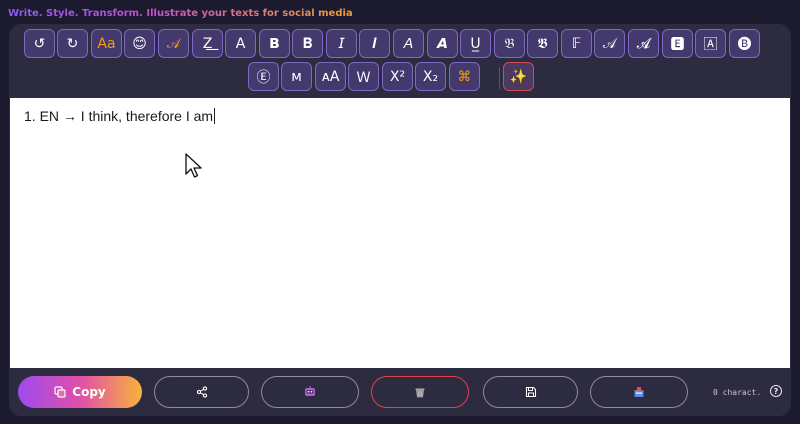  Describe the element at coordinates (576, 43) in the screenshot. I see `double-struck-button: 𝔽` at that location.